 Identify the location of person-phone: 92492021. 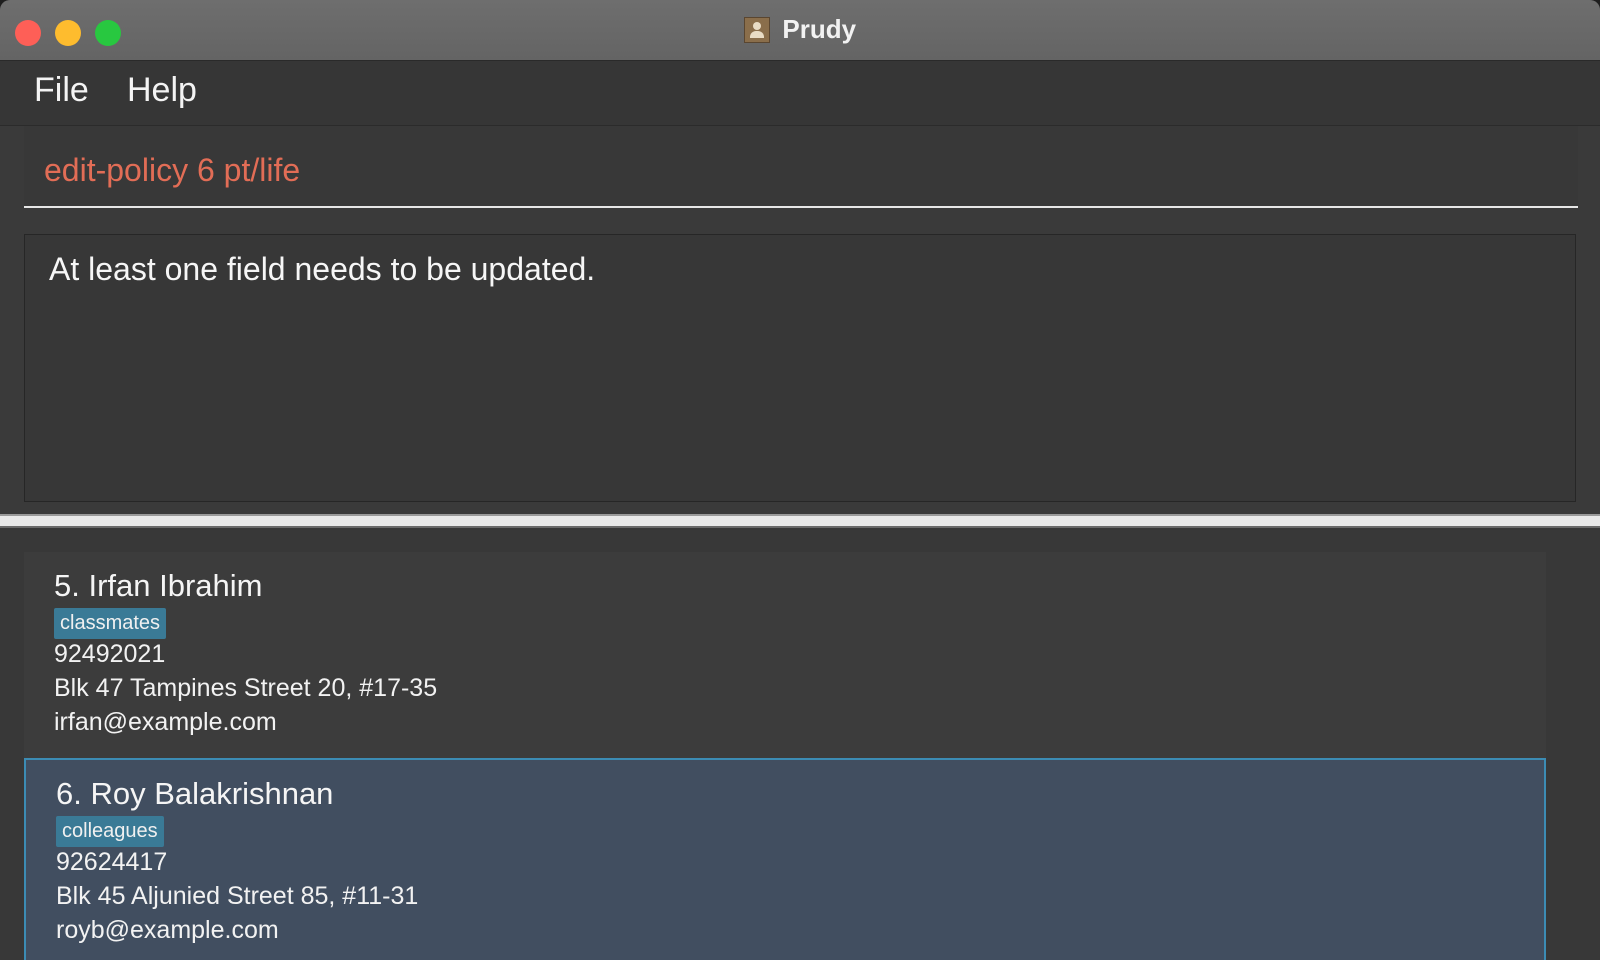
(110, 654).